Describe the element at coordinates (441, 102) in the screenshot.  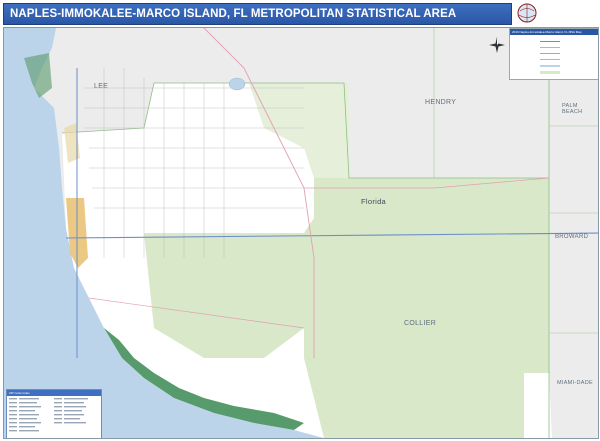
I see `county-label-hendry: HENDRY` at that location.